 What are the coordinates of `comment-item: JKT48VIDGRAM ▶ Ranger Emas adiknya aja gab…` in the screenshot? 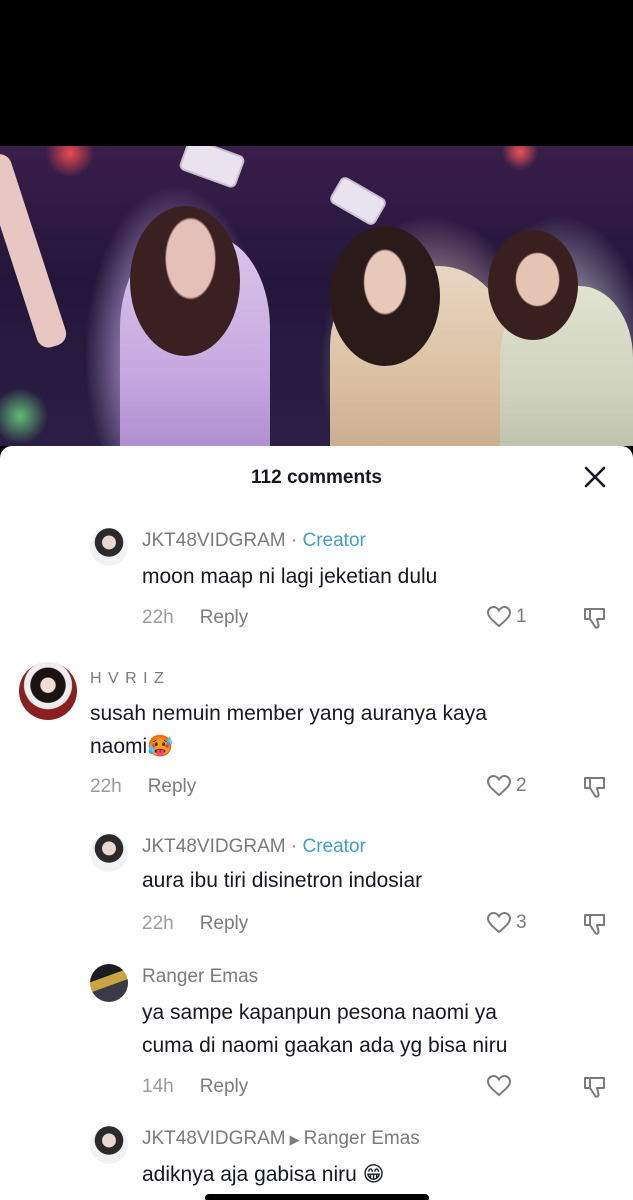 It's located at (316, 1162).